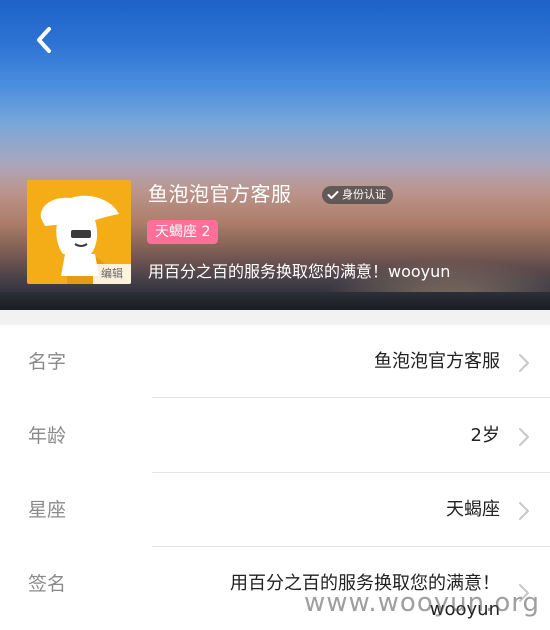 The width and height of the screenshot is (550, 630). Describe the element at coordinates (364, 194) in the screenshot. I see `verify-badge-label: 身份认证` at that location.